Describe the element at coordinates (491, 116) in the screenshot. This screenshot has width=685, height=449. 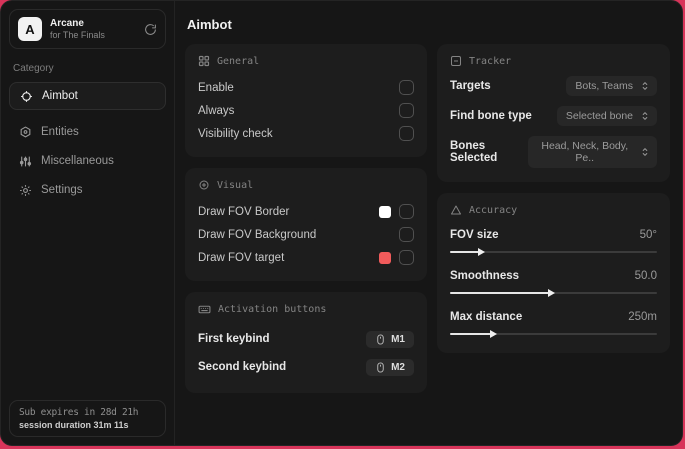
I see `setting-label: Find bone type` at that location.